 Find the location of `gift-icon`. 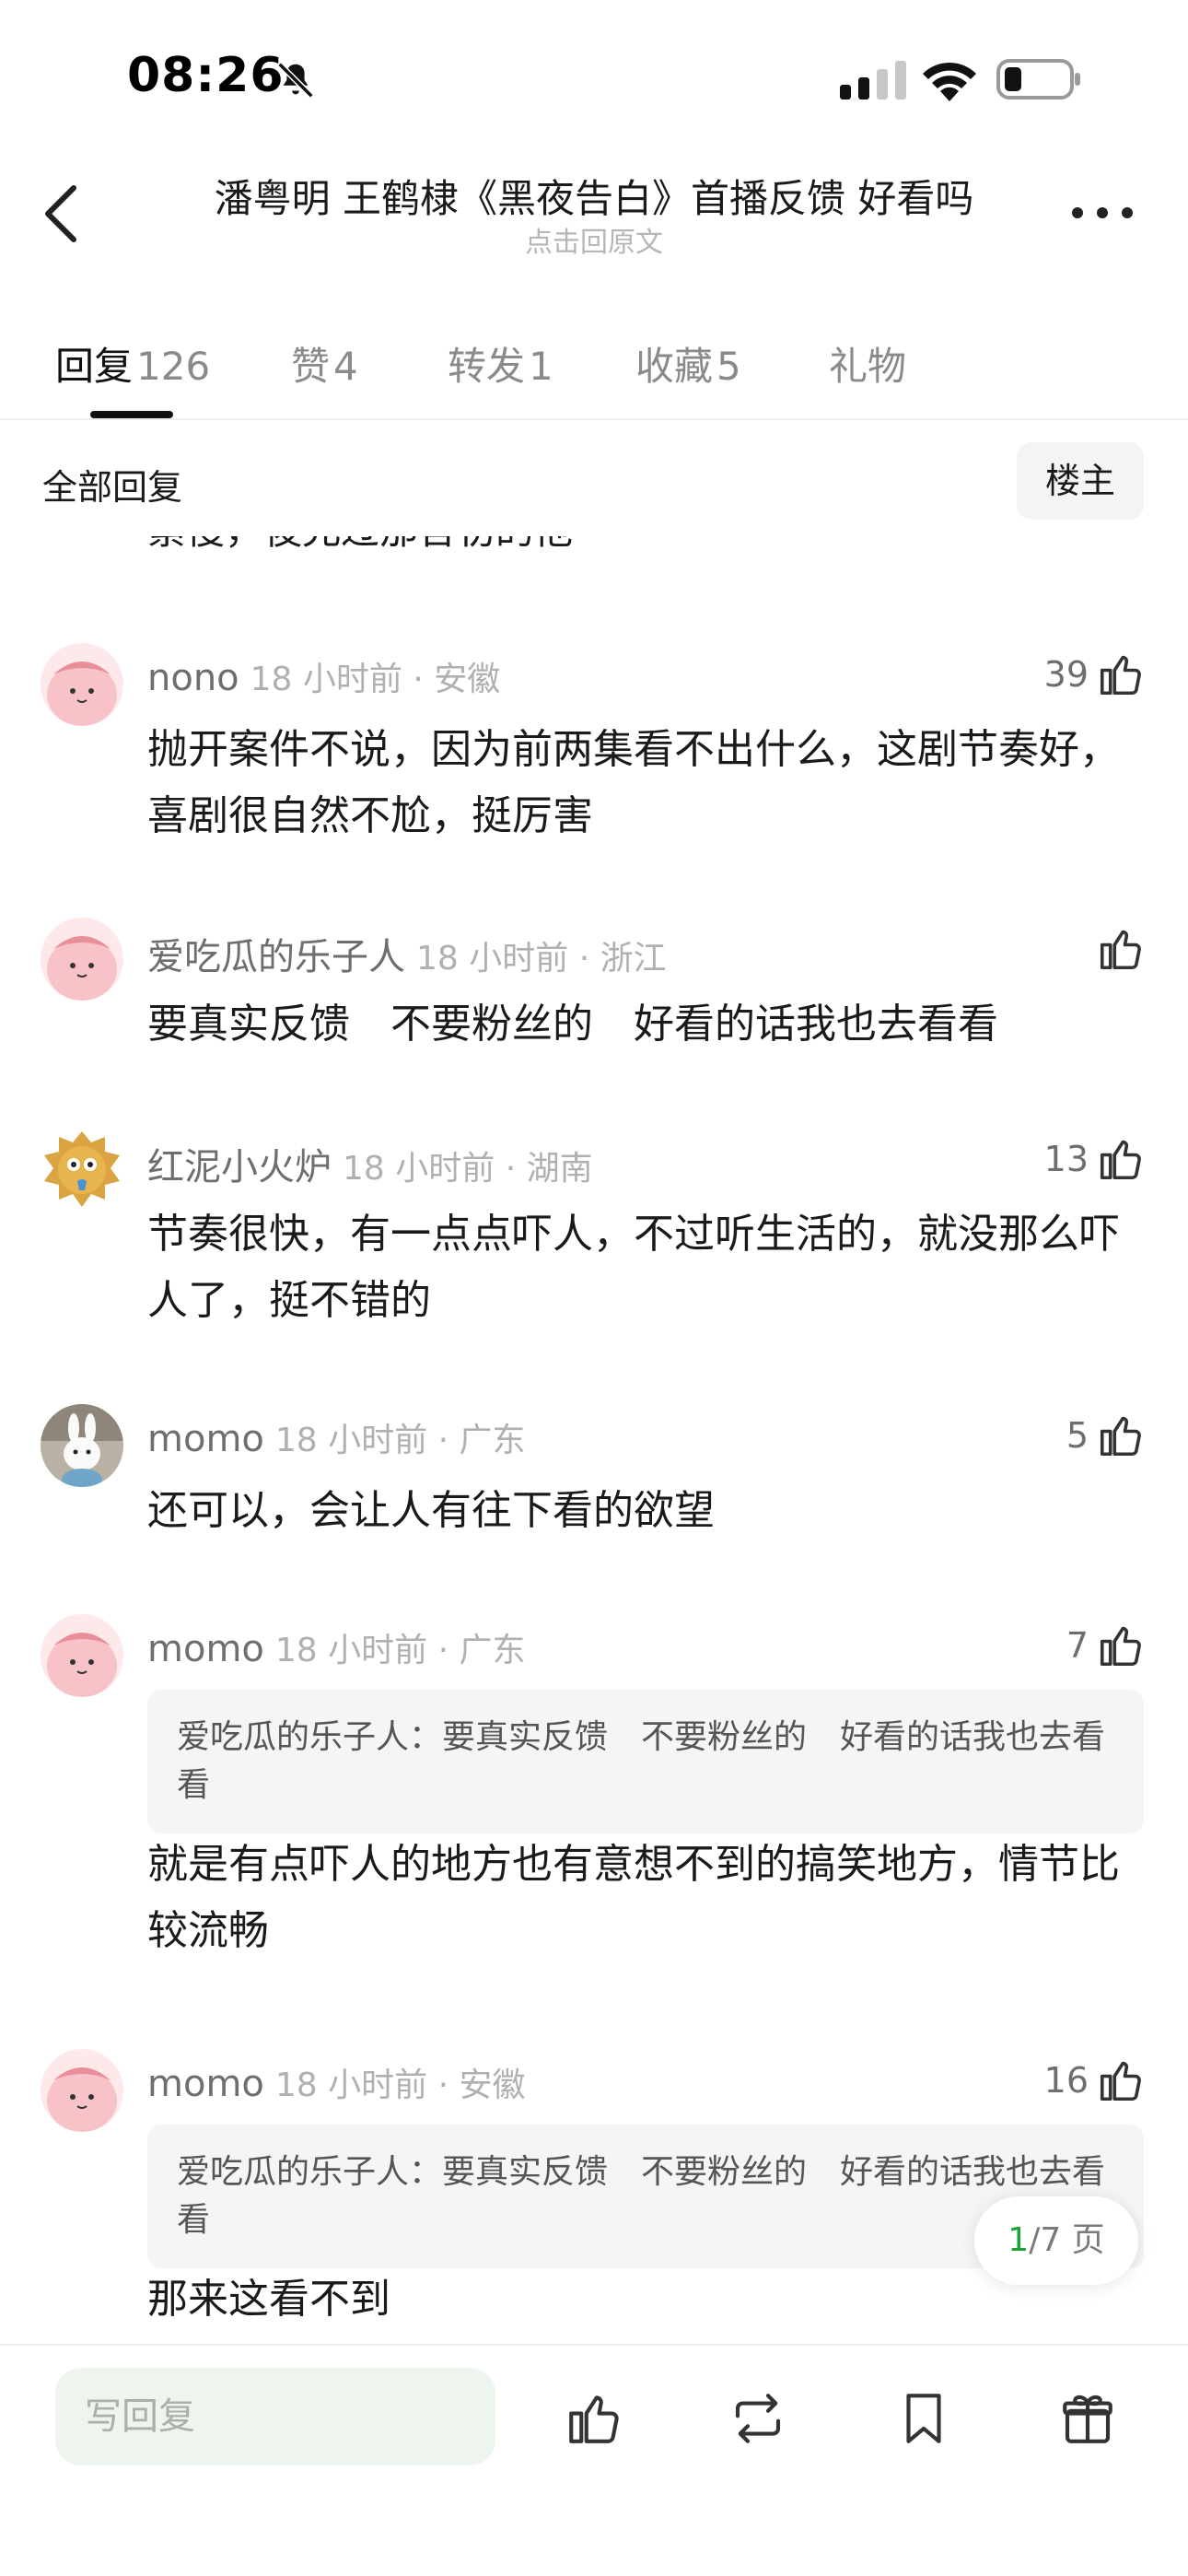

gift-icon is located at coordinates (1087, 2418).